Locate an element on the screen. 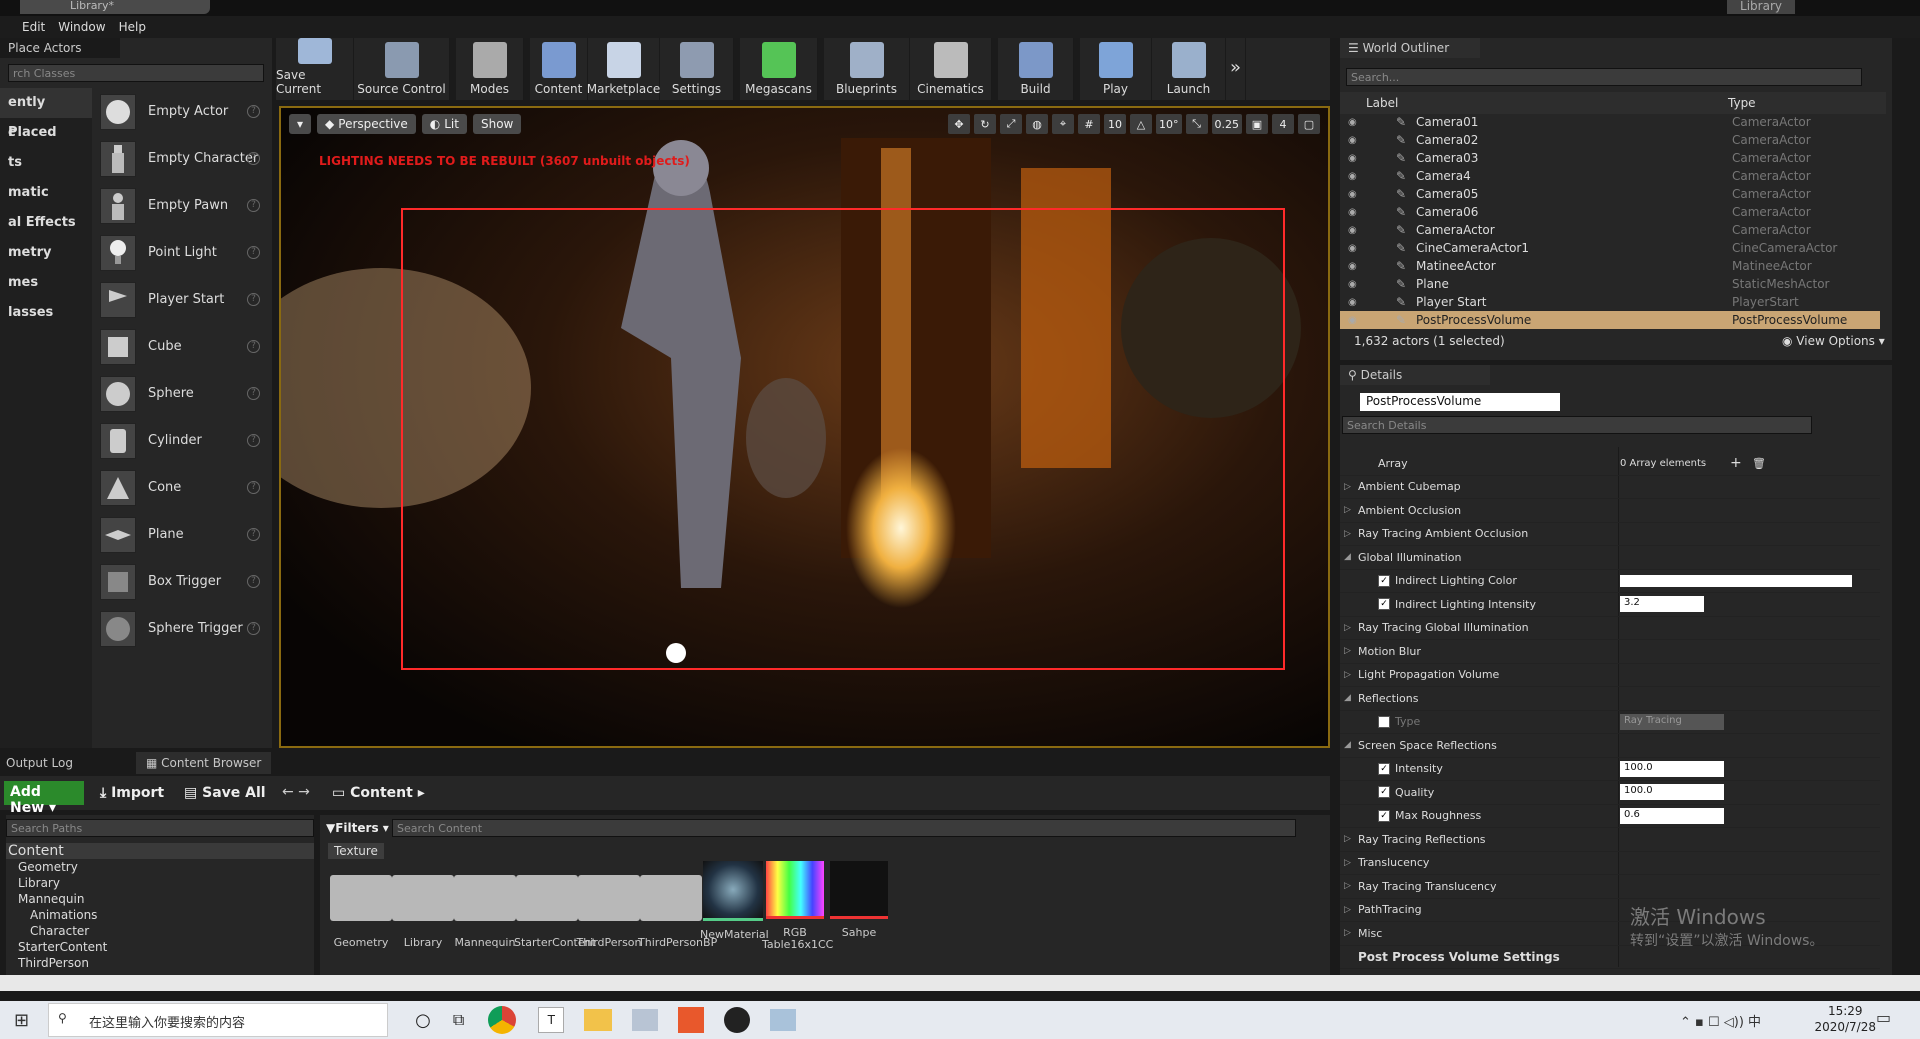 The width and height of the screenshot is (1920, 1039). category-lights: ts is located at coordinates (46, 163).